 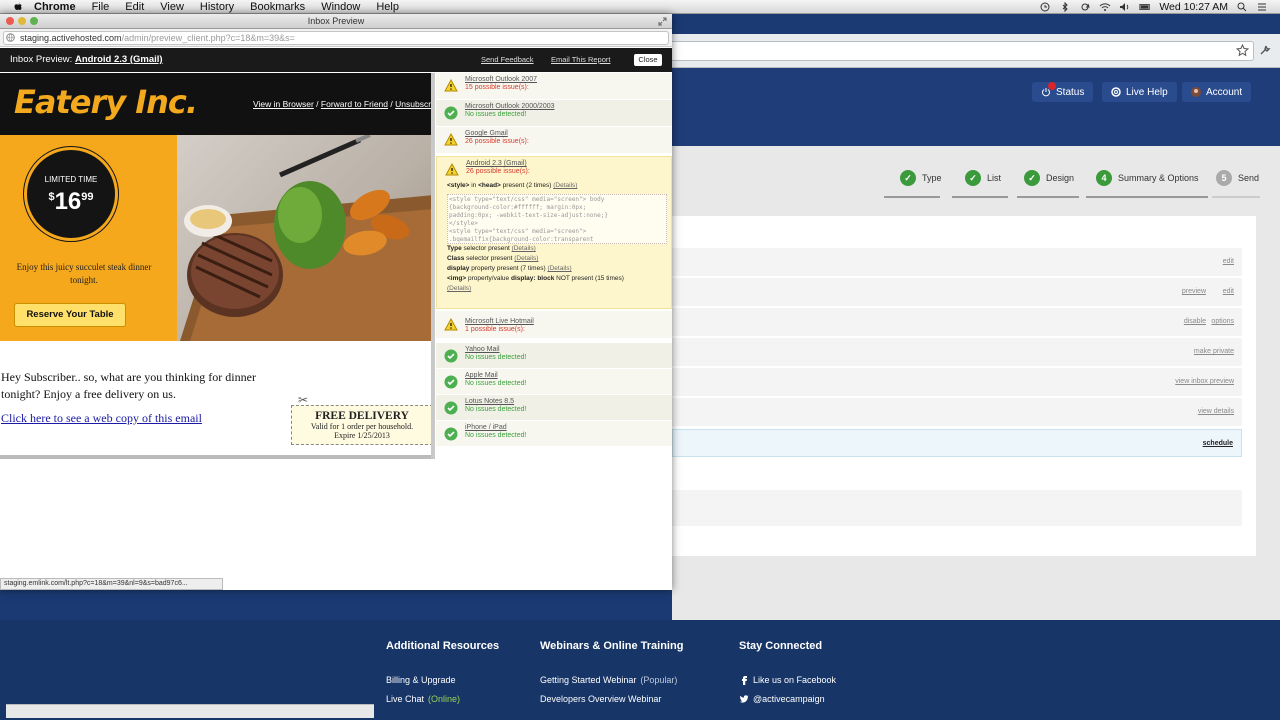 I want to click on footer-heading: Webinars & Online Training, so click(x=612, y=646).